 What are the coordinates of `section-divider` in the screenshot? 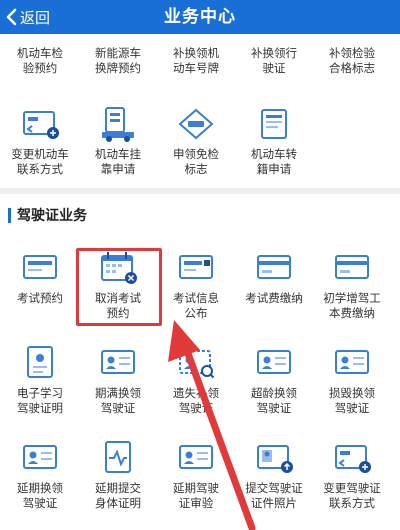 It's located at (200, 191).